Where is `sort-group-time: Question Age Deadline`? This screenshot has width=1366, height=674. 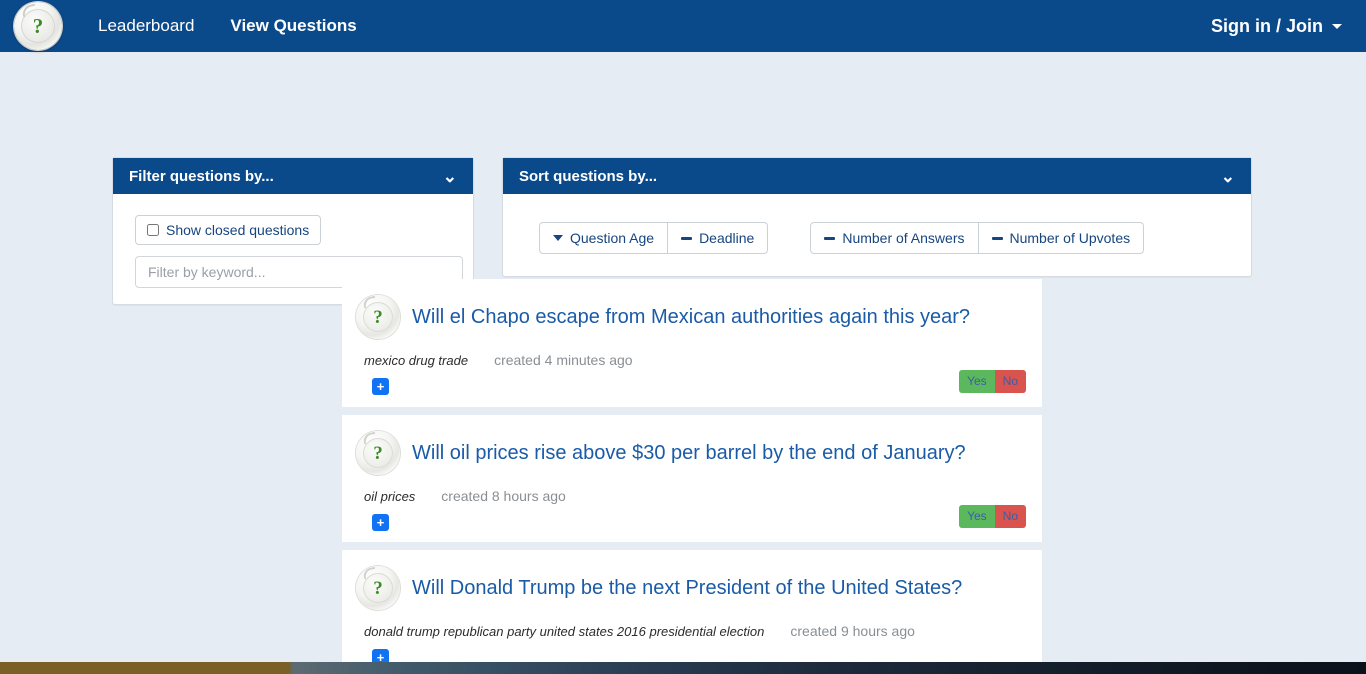 sort-group-time: Question Age Deadline is located at coordinates (654, 238).